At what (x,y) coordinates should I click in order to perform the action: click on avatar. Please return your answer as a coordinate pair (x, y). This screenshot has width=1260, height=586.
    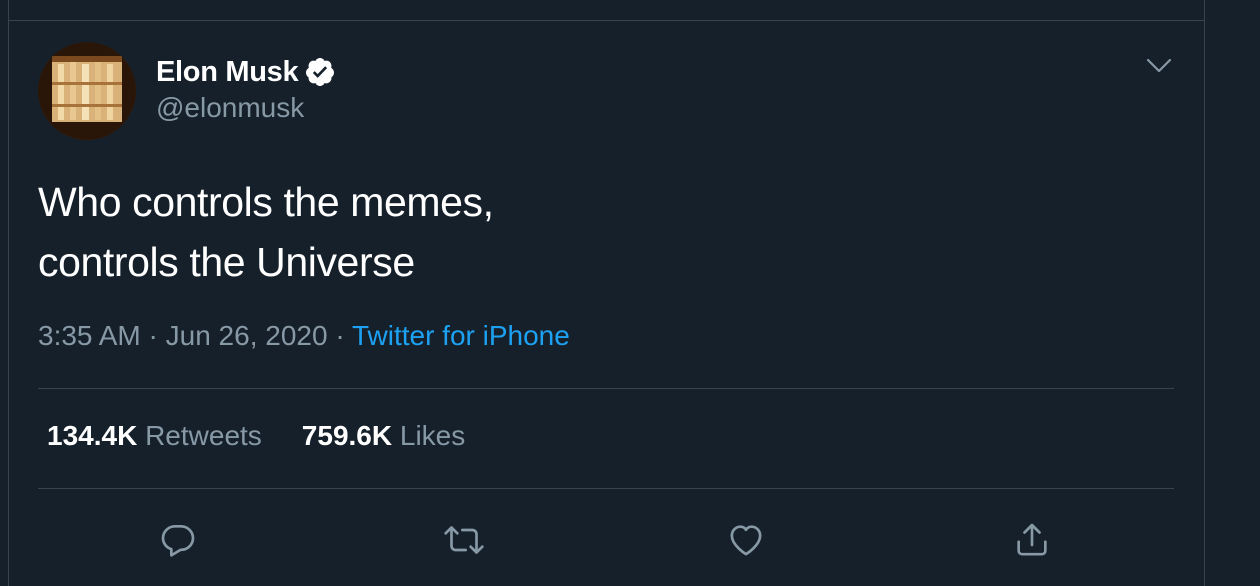
    Looking at the image, I should click on (87, 91).